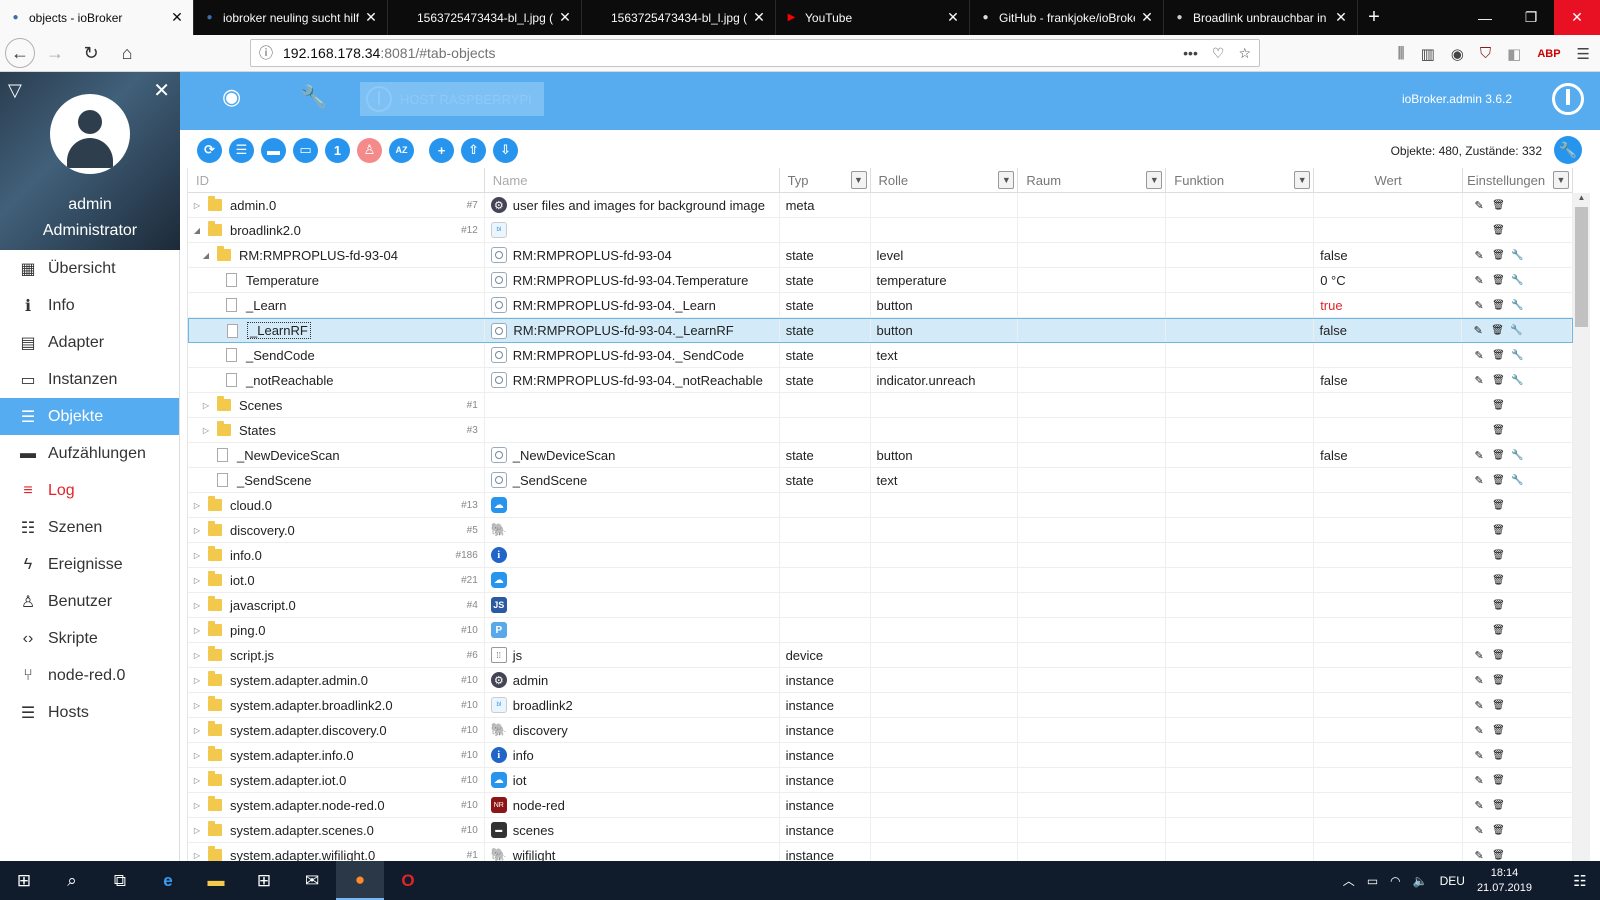  Describe the element at coordinates (880, 405) in the screenshot. I see `table-row: ▷ Scenes #1 🗑` at that location.